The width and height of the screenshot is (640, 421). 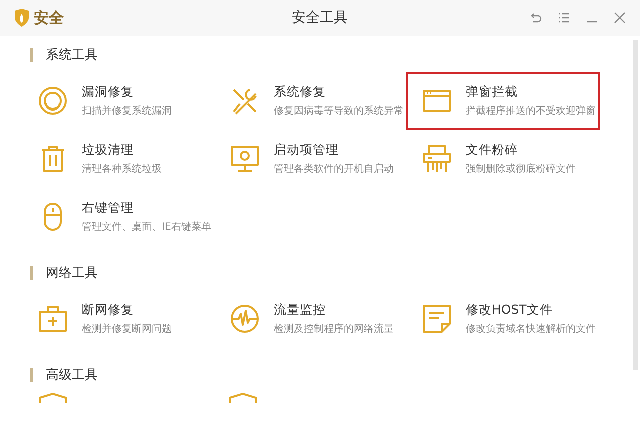 I want to click on tool-item: 垃圾清理 清理各种系统垃圾, so click(x=118, y=159).